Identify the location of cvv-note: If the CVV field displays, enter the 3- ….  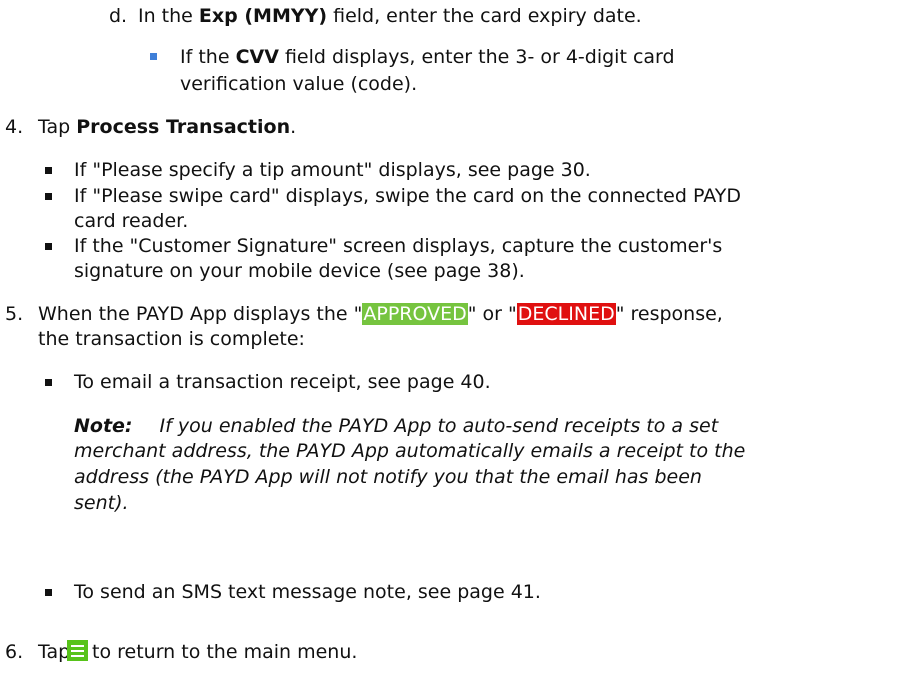
(427, 57).